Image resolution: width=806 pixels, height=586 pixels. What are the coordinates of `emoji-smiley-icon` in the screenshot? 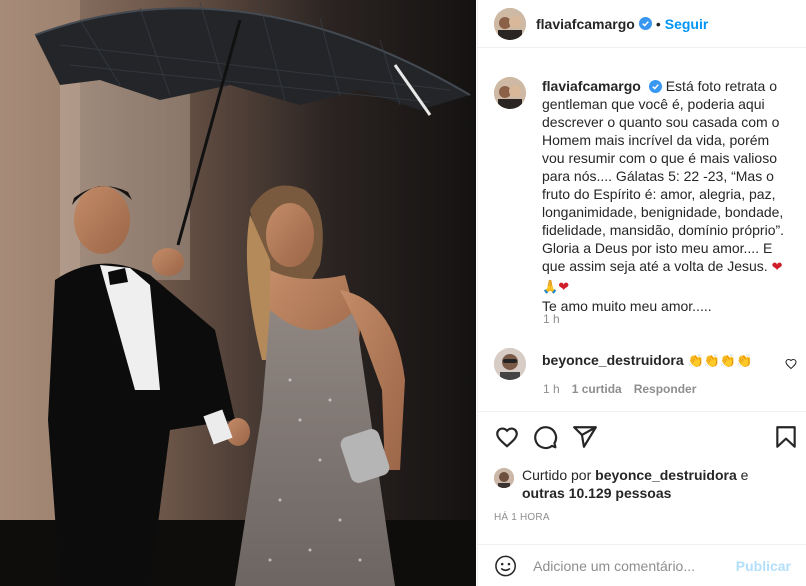 It's located at (505, 566).